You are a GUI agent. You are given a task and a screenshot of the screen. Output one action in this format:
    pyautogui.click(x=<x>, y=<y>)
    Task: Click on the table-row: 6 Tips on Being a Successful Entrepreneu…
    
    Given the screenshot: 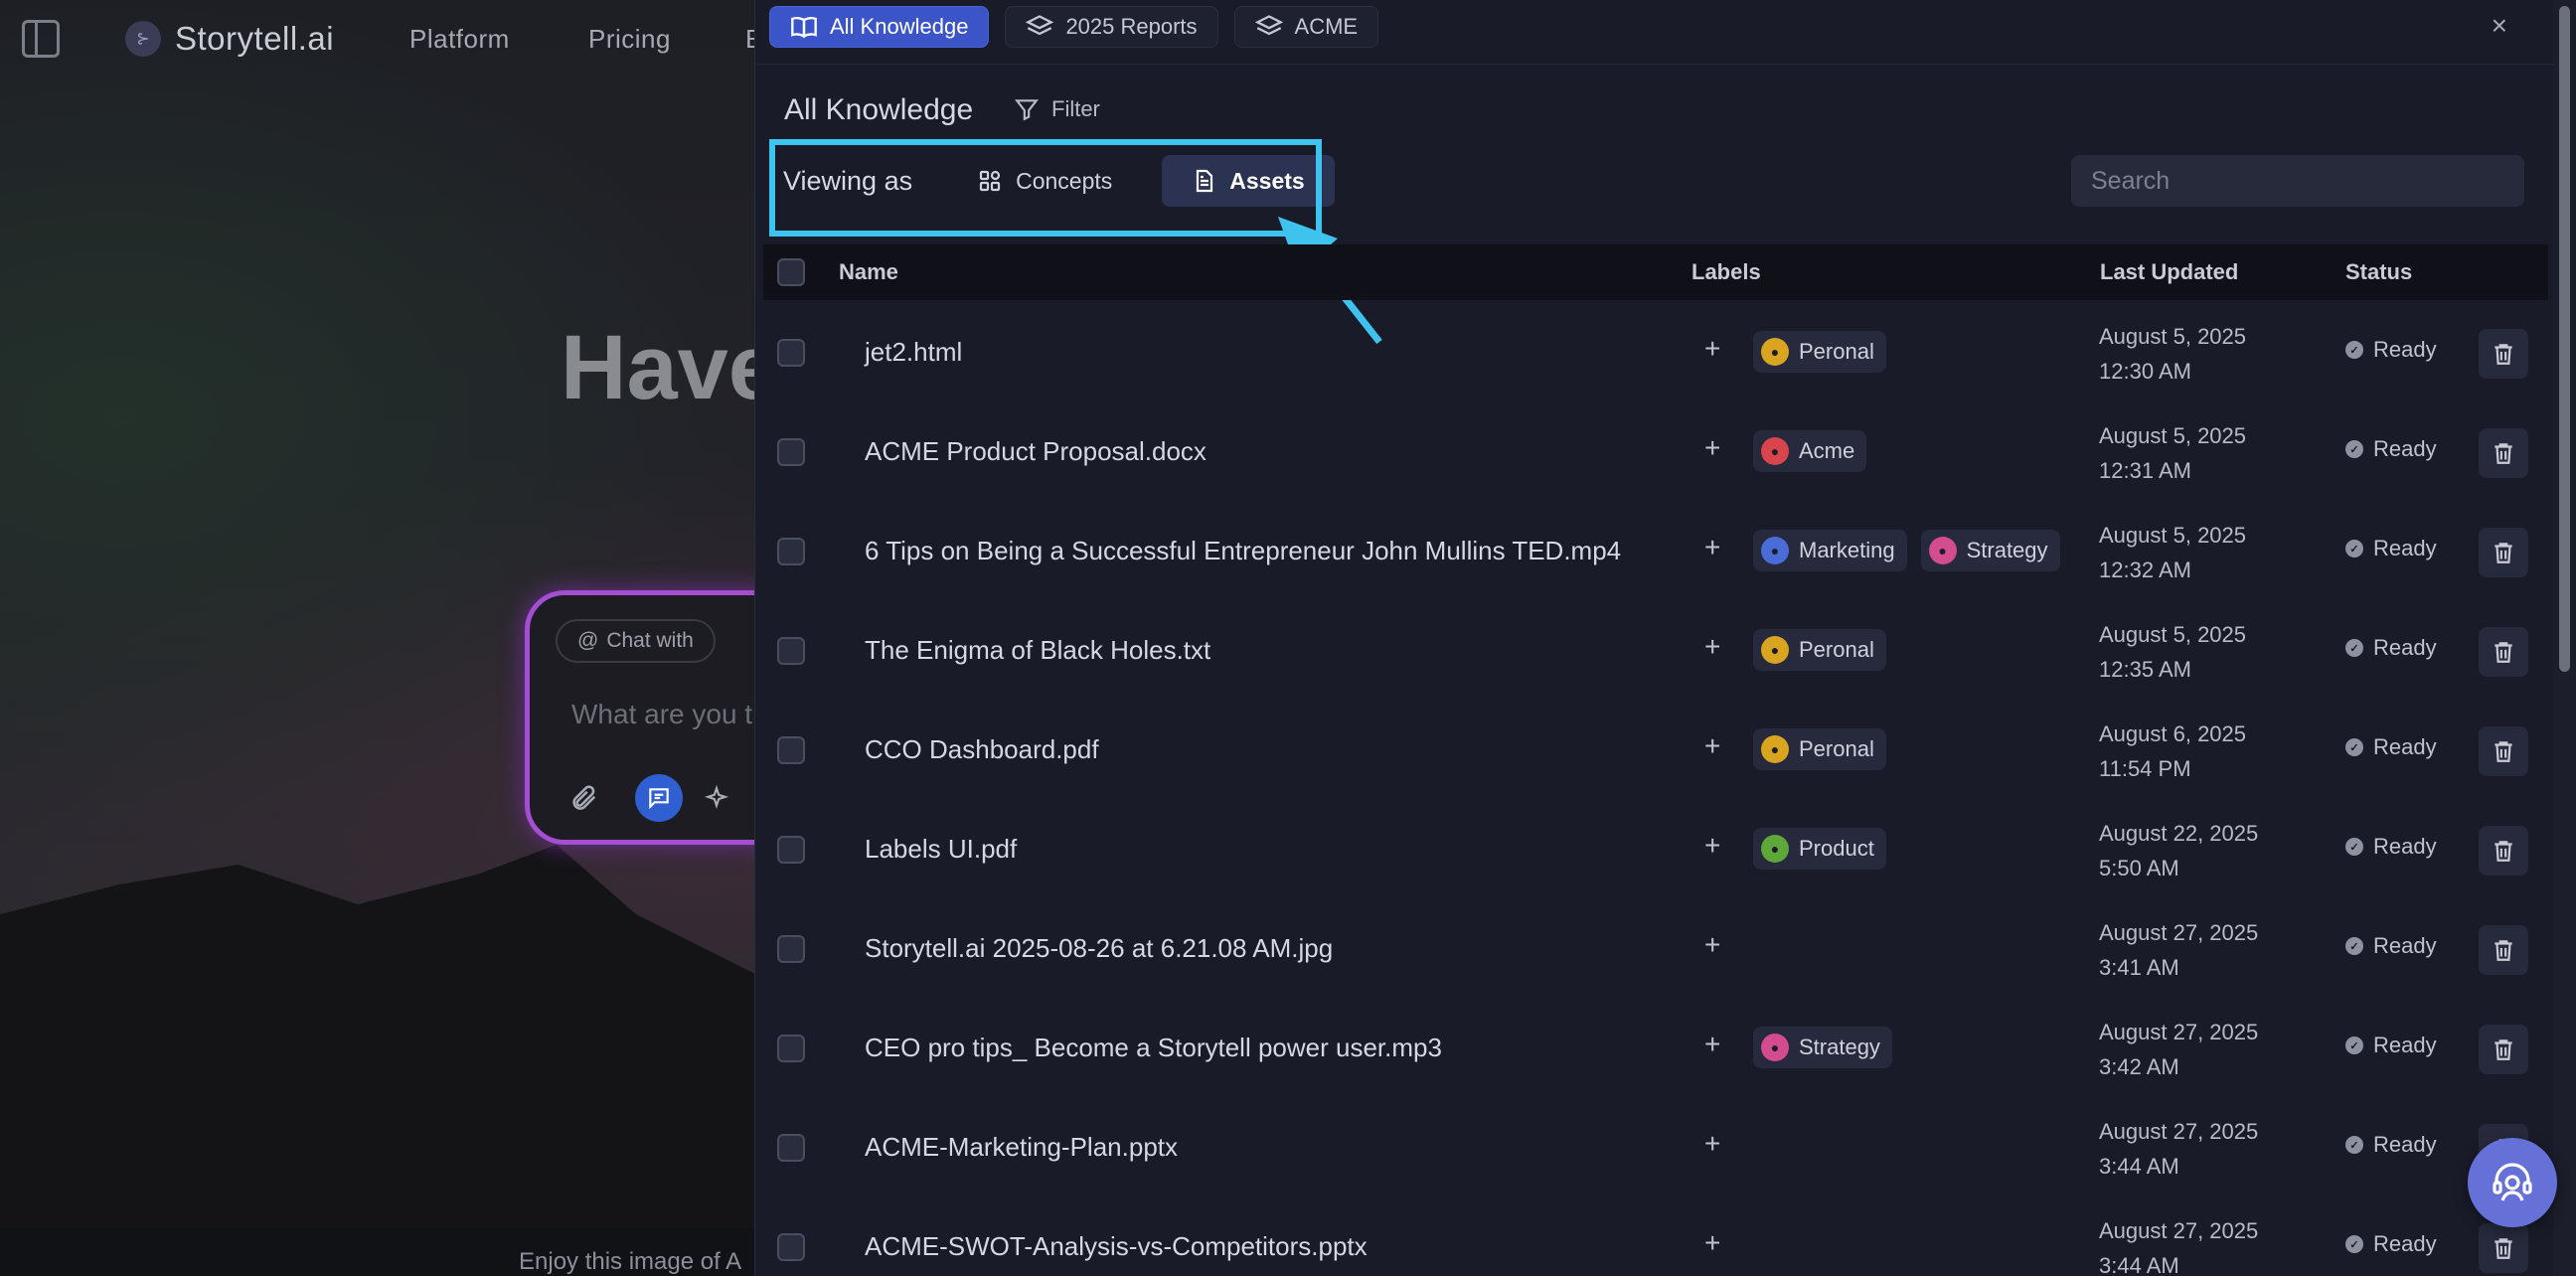 What is the action you would take?
    pyautogui.click(x=1654, y=551)
    